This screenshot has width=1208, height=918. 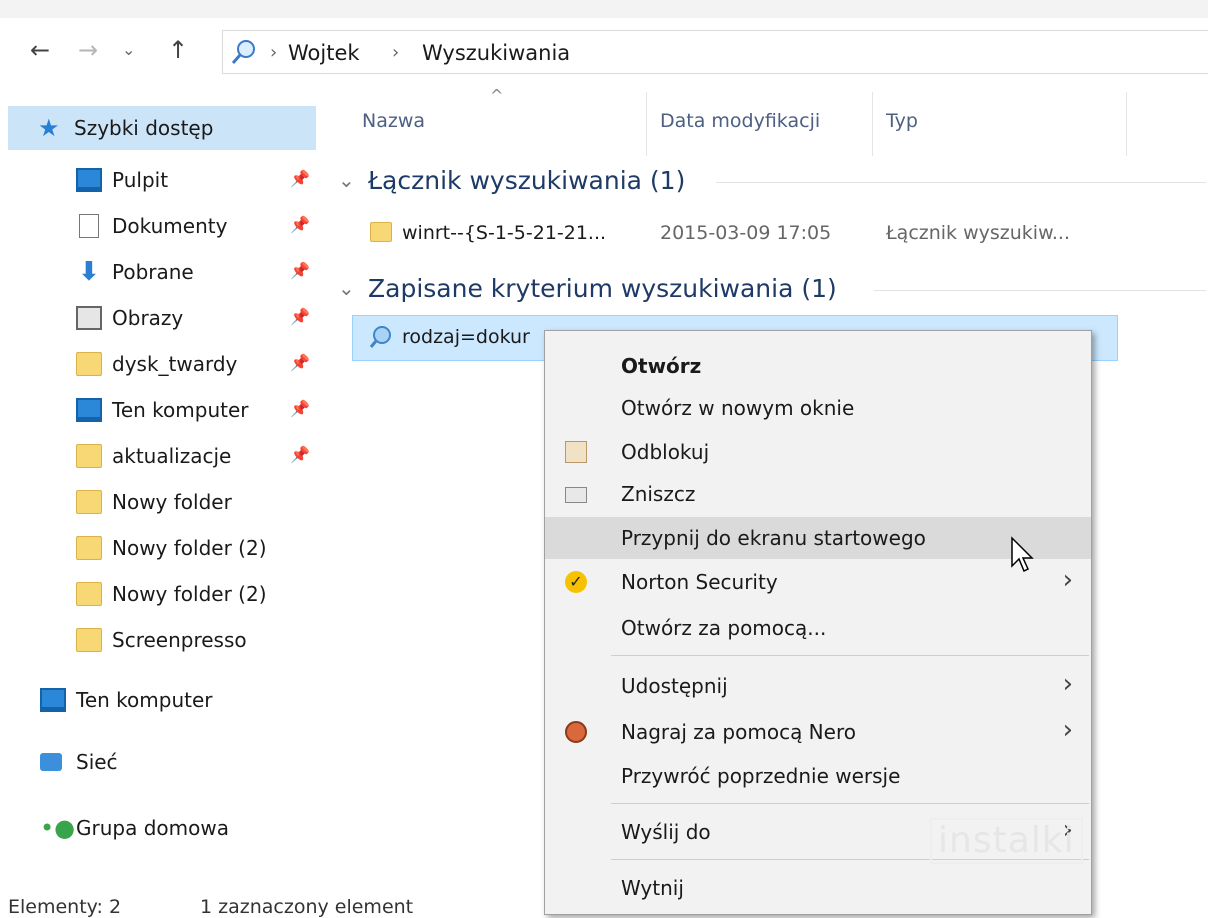 I want to click on group-header-search-connector: Łącznik wyszukiwania (1), so click(x=526, y=181).